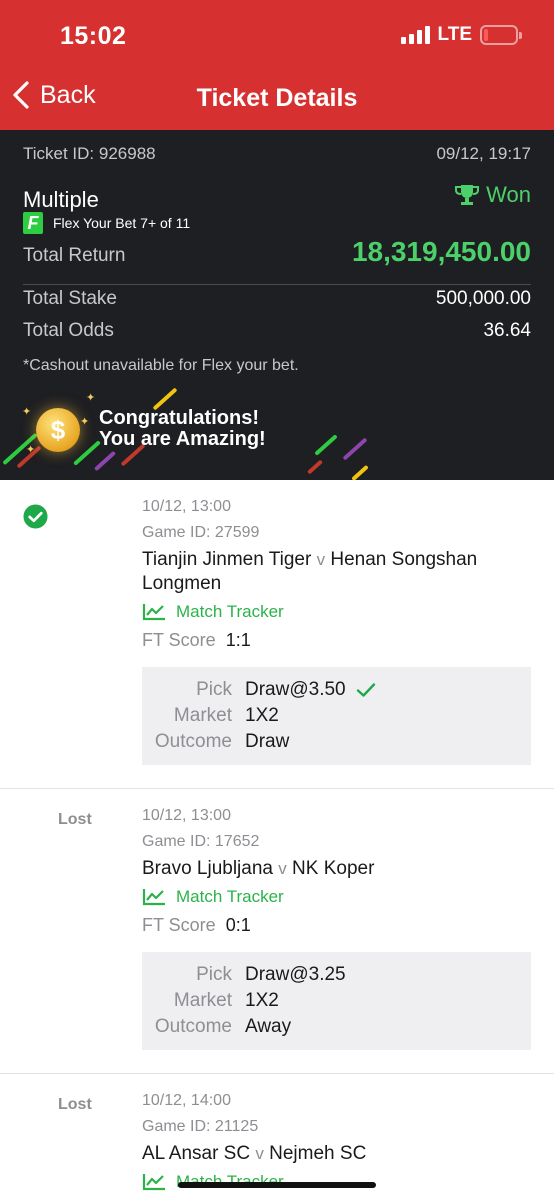 This screenshot has height=1200, width=554. Describe the element at coordinates (507, 330) in the screenshot. I see `total-odds-value: 36.64` at that location.